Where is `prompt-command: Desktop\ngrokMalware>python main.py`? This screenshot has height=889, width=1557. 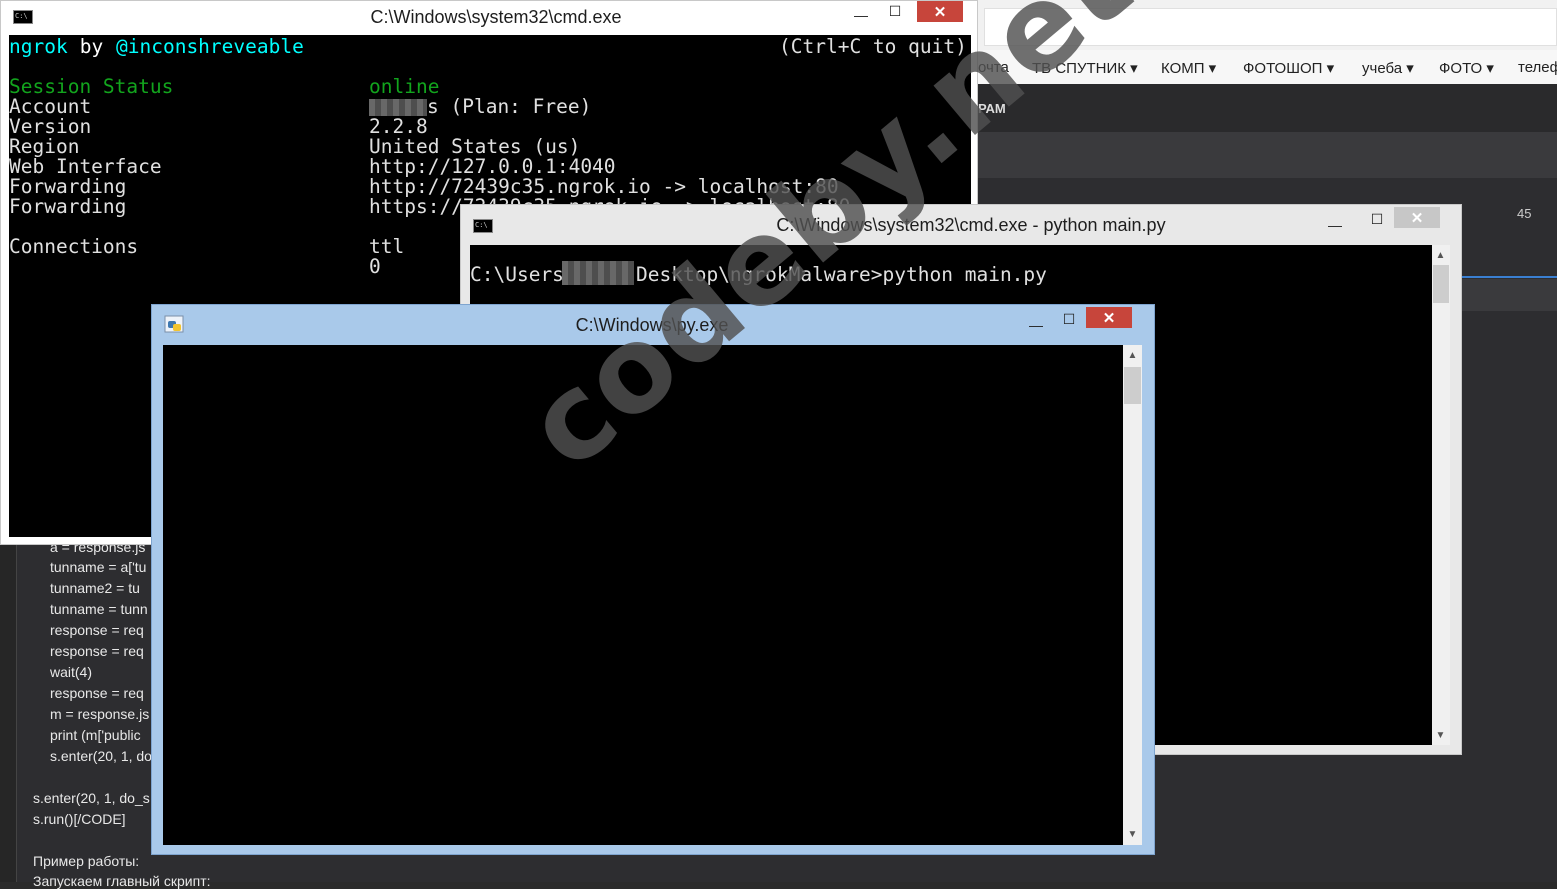
prompt-command: Desktop\ngrokMalware>python main.py is located at coordinates (841, 274).